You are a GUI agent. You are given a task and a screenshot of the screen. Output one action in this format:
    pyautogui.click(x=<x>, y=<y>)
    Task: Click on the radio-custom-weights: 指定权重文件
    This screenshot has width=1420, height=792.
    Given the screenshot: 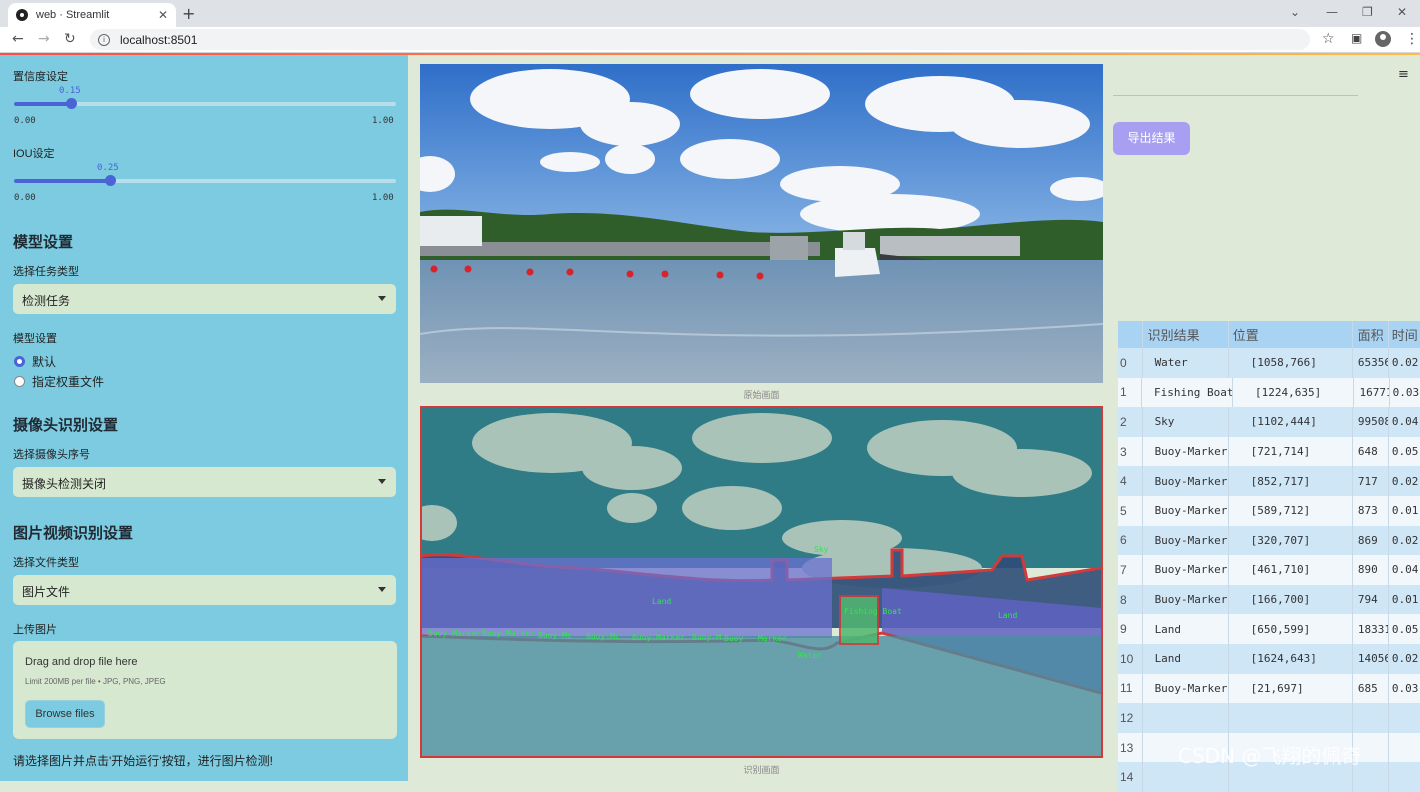 What is the action you would take?
    pyautogui.click(x=59, y=381)
    